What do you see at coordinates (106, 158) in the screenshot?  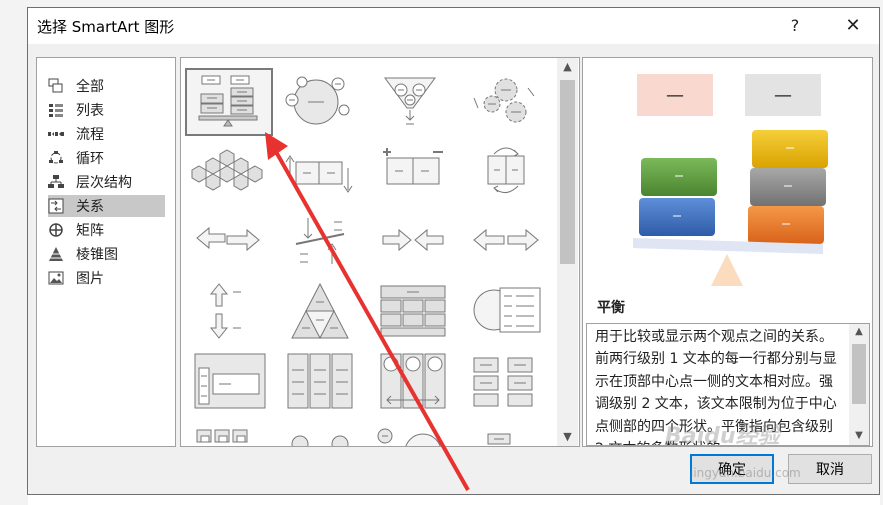 I see `category-item-cycle: 循环` at bounding box center [106, 158].